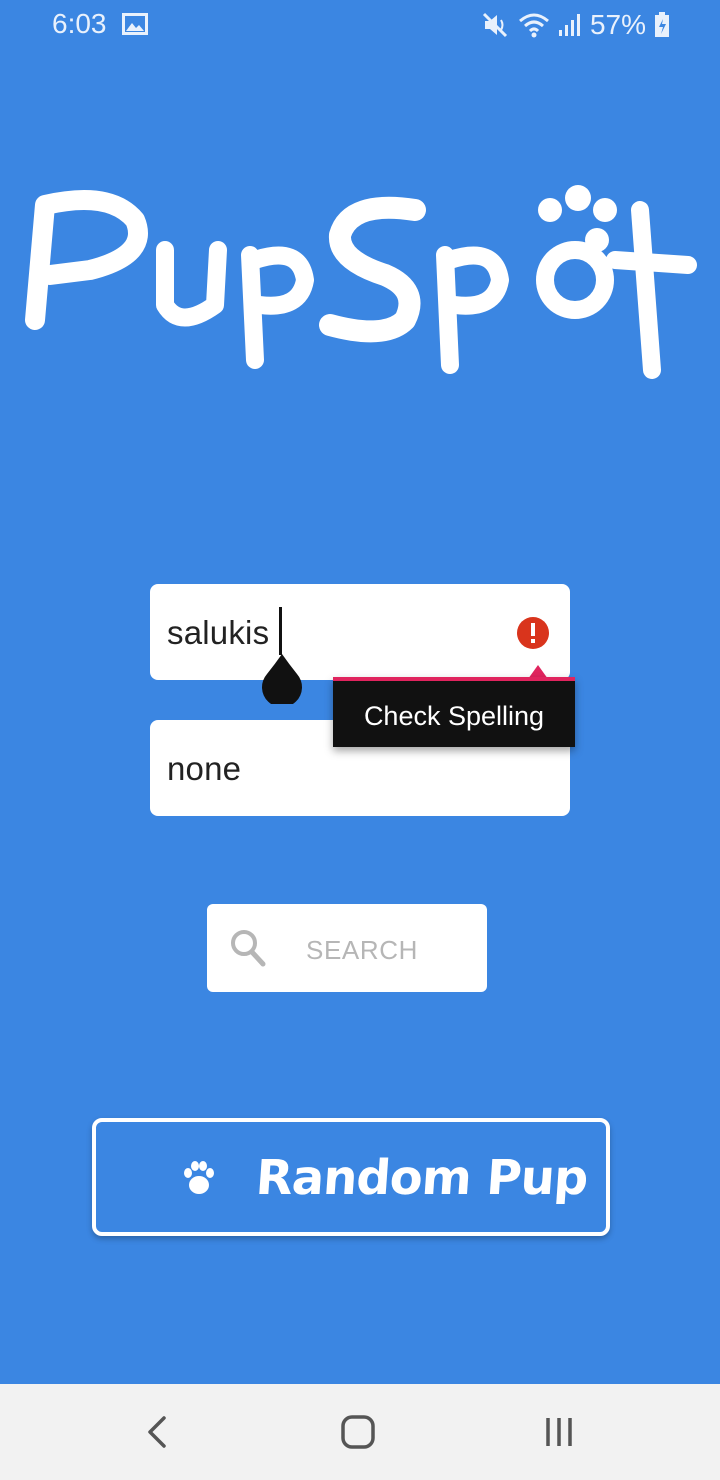  I want to click on pupspot-logo, so click(361, 282).